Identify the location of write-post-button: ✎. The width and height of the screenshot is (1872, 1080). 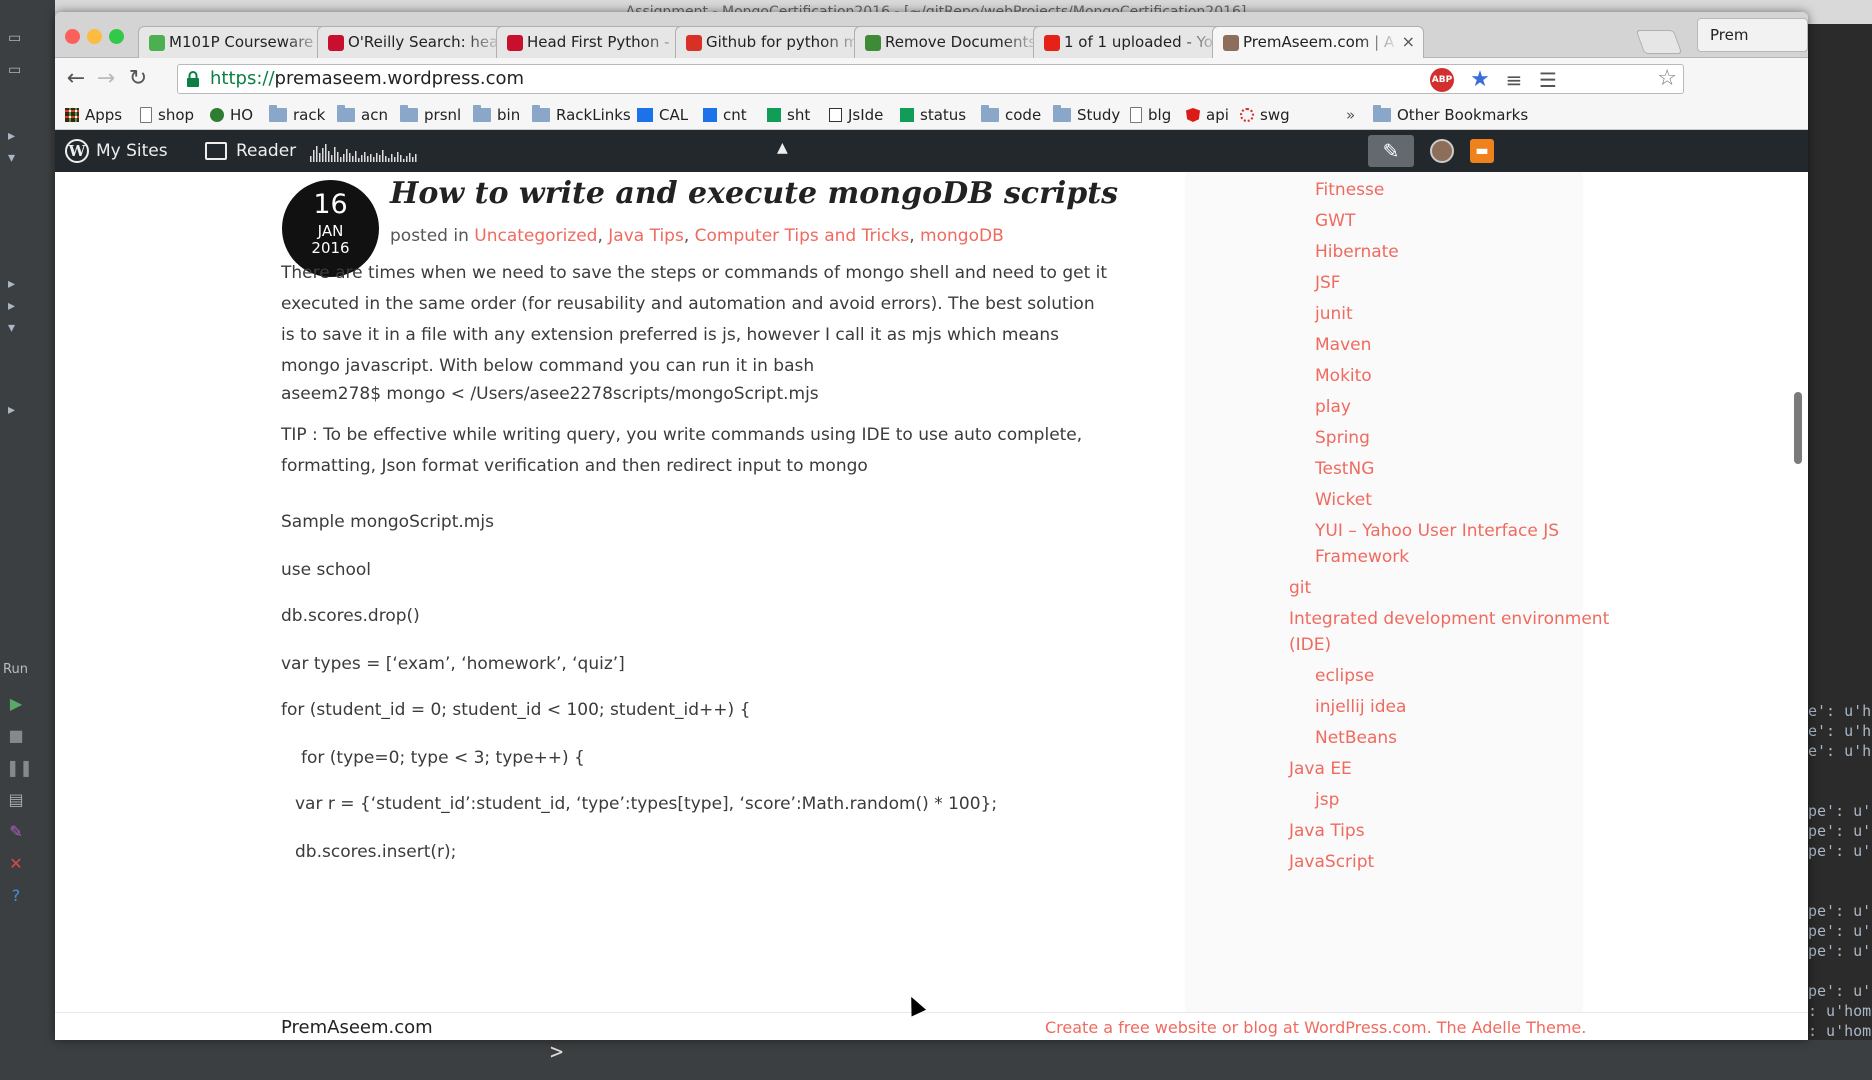
(1391, 151).